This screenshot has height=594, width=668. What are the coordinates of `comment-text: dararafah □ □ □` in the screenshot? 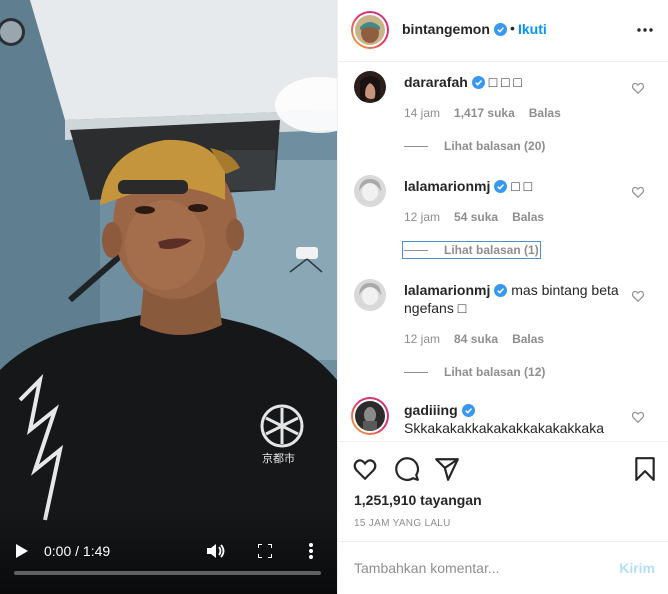 It's located at (514, 82).